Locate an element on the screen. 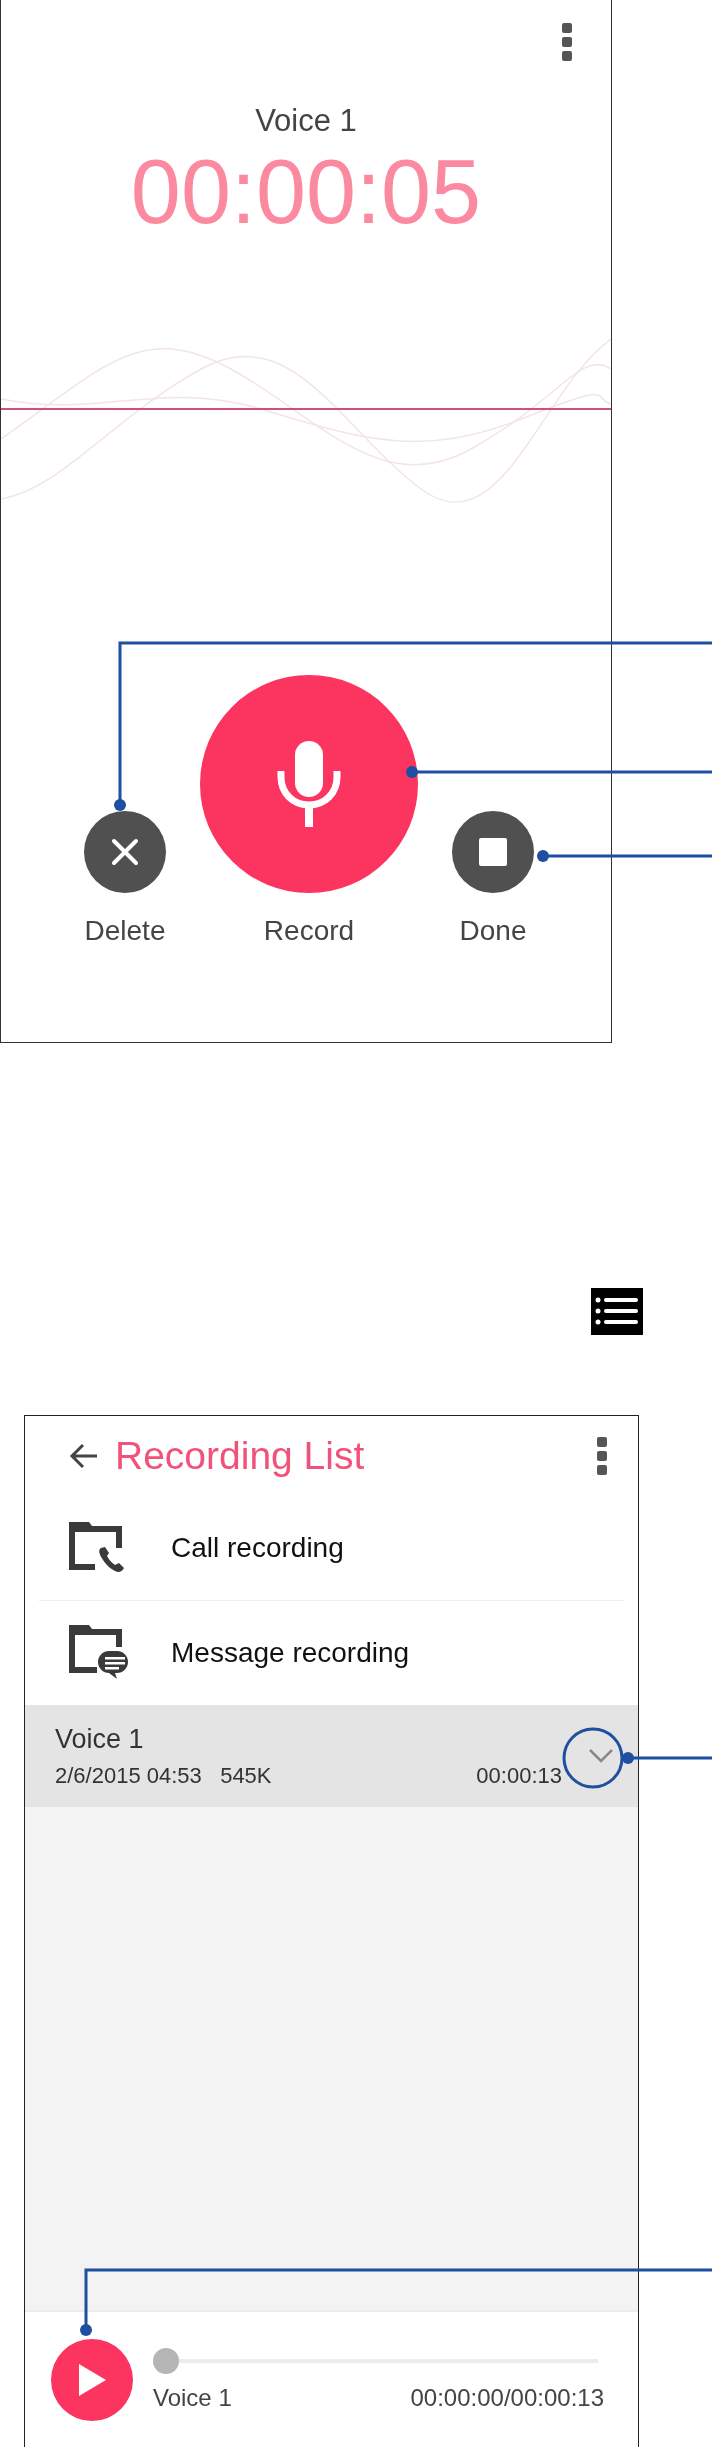 The height and width of the screenshot is (2447, 712). recording-name: Voice 1 is located at coordinates (100, 1739).